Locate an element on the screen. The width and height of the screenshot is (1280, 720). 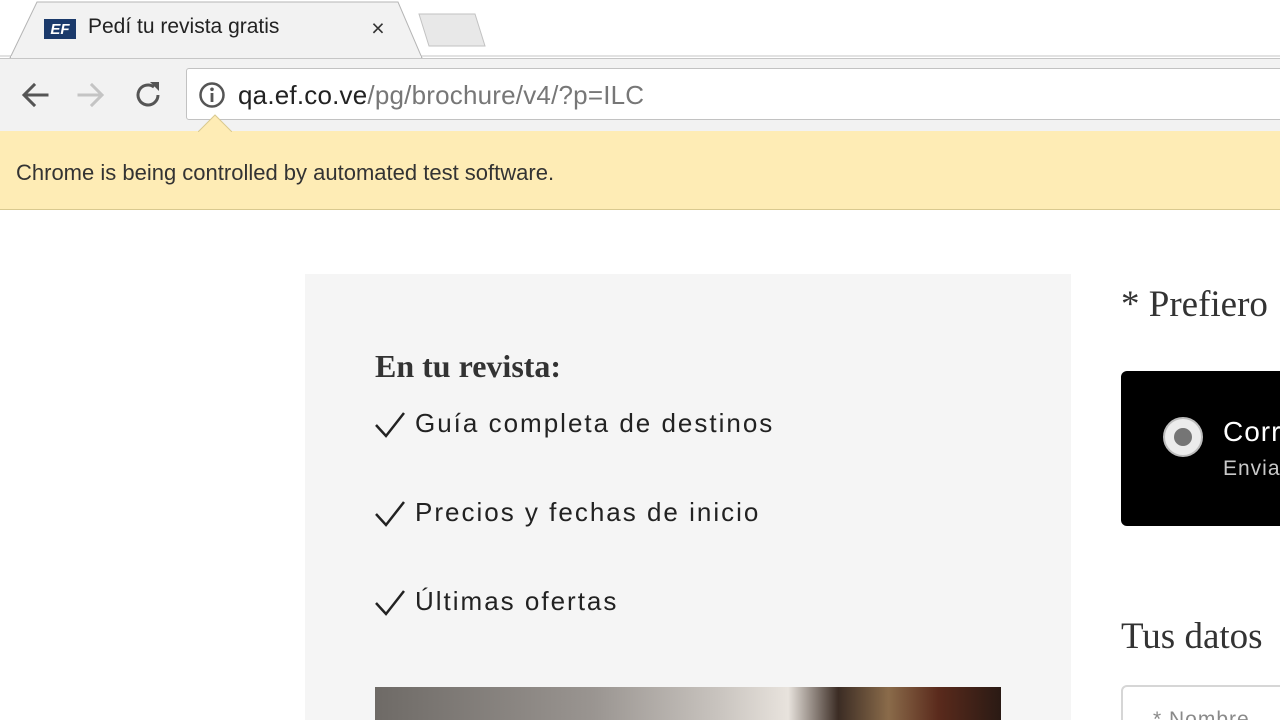
info-icon is located at coordinates (212, 95).